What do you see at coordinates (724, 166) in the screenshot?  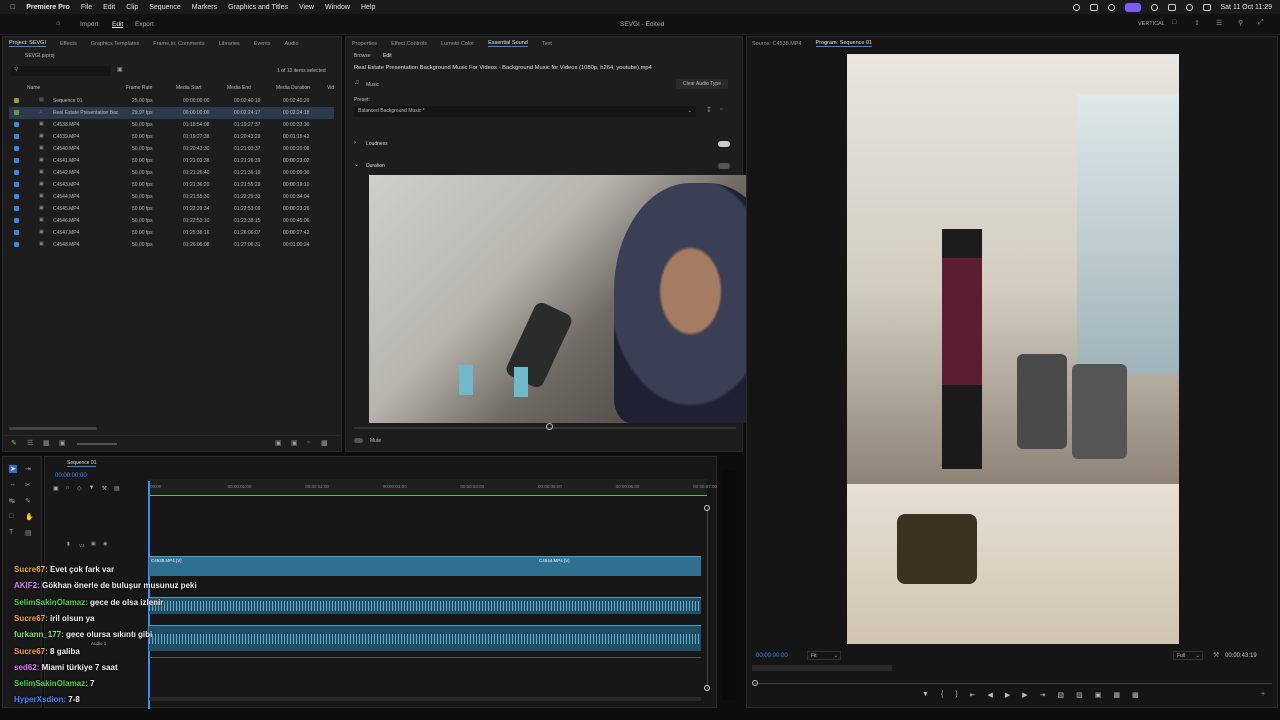 I see `duration-toggle` at bounding box center [724, 166].